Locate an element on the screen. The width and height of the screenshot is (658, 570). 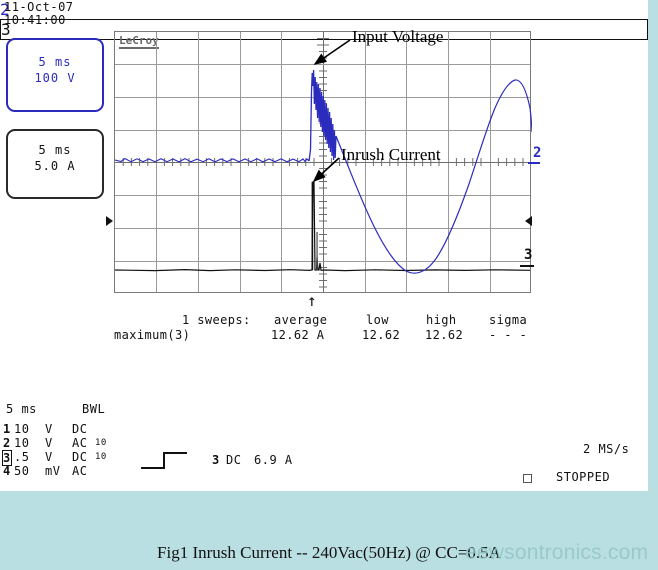
channel-2-number: 2 is located at coordinates (7, 443).